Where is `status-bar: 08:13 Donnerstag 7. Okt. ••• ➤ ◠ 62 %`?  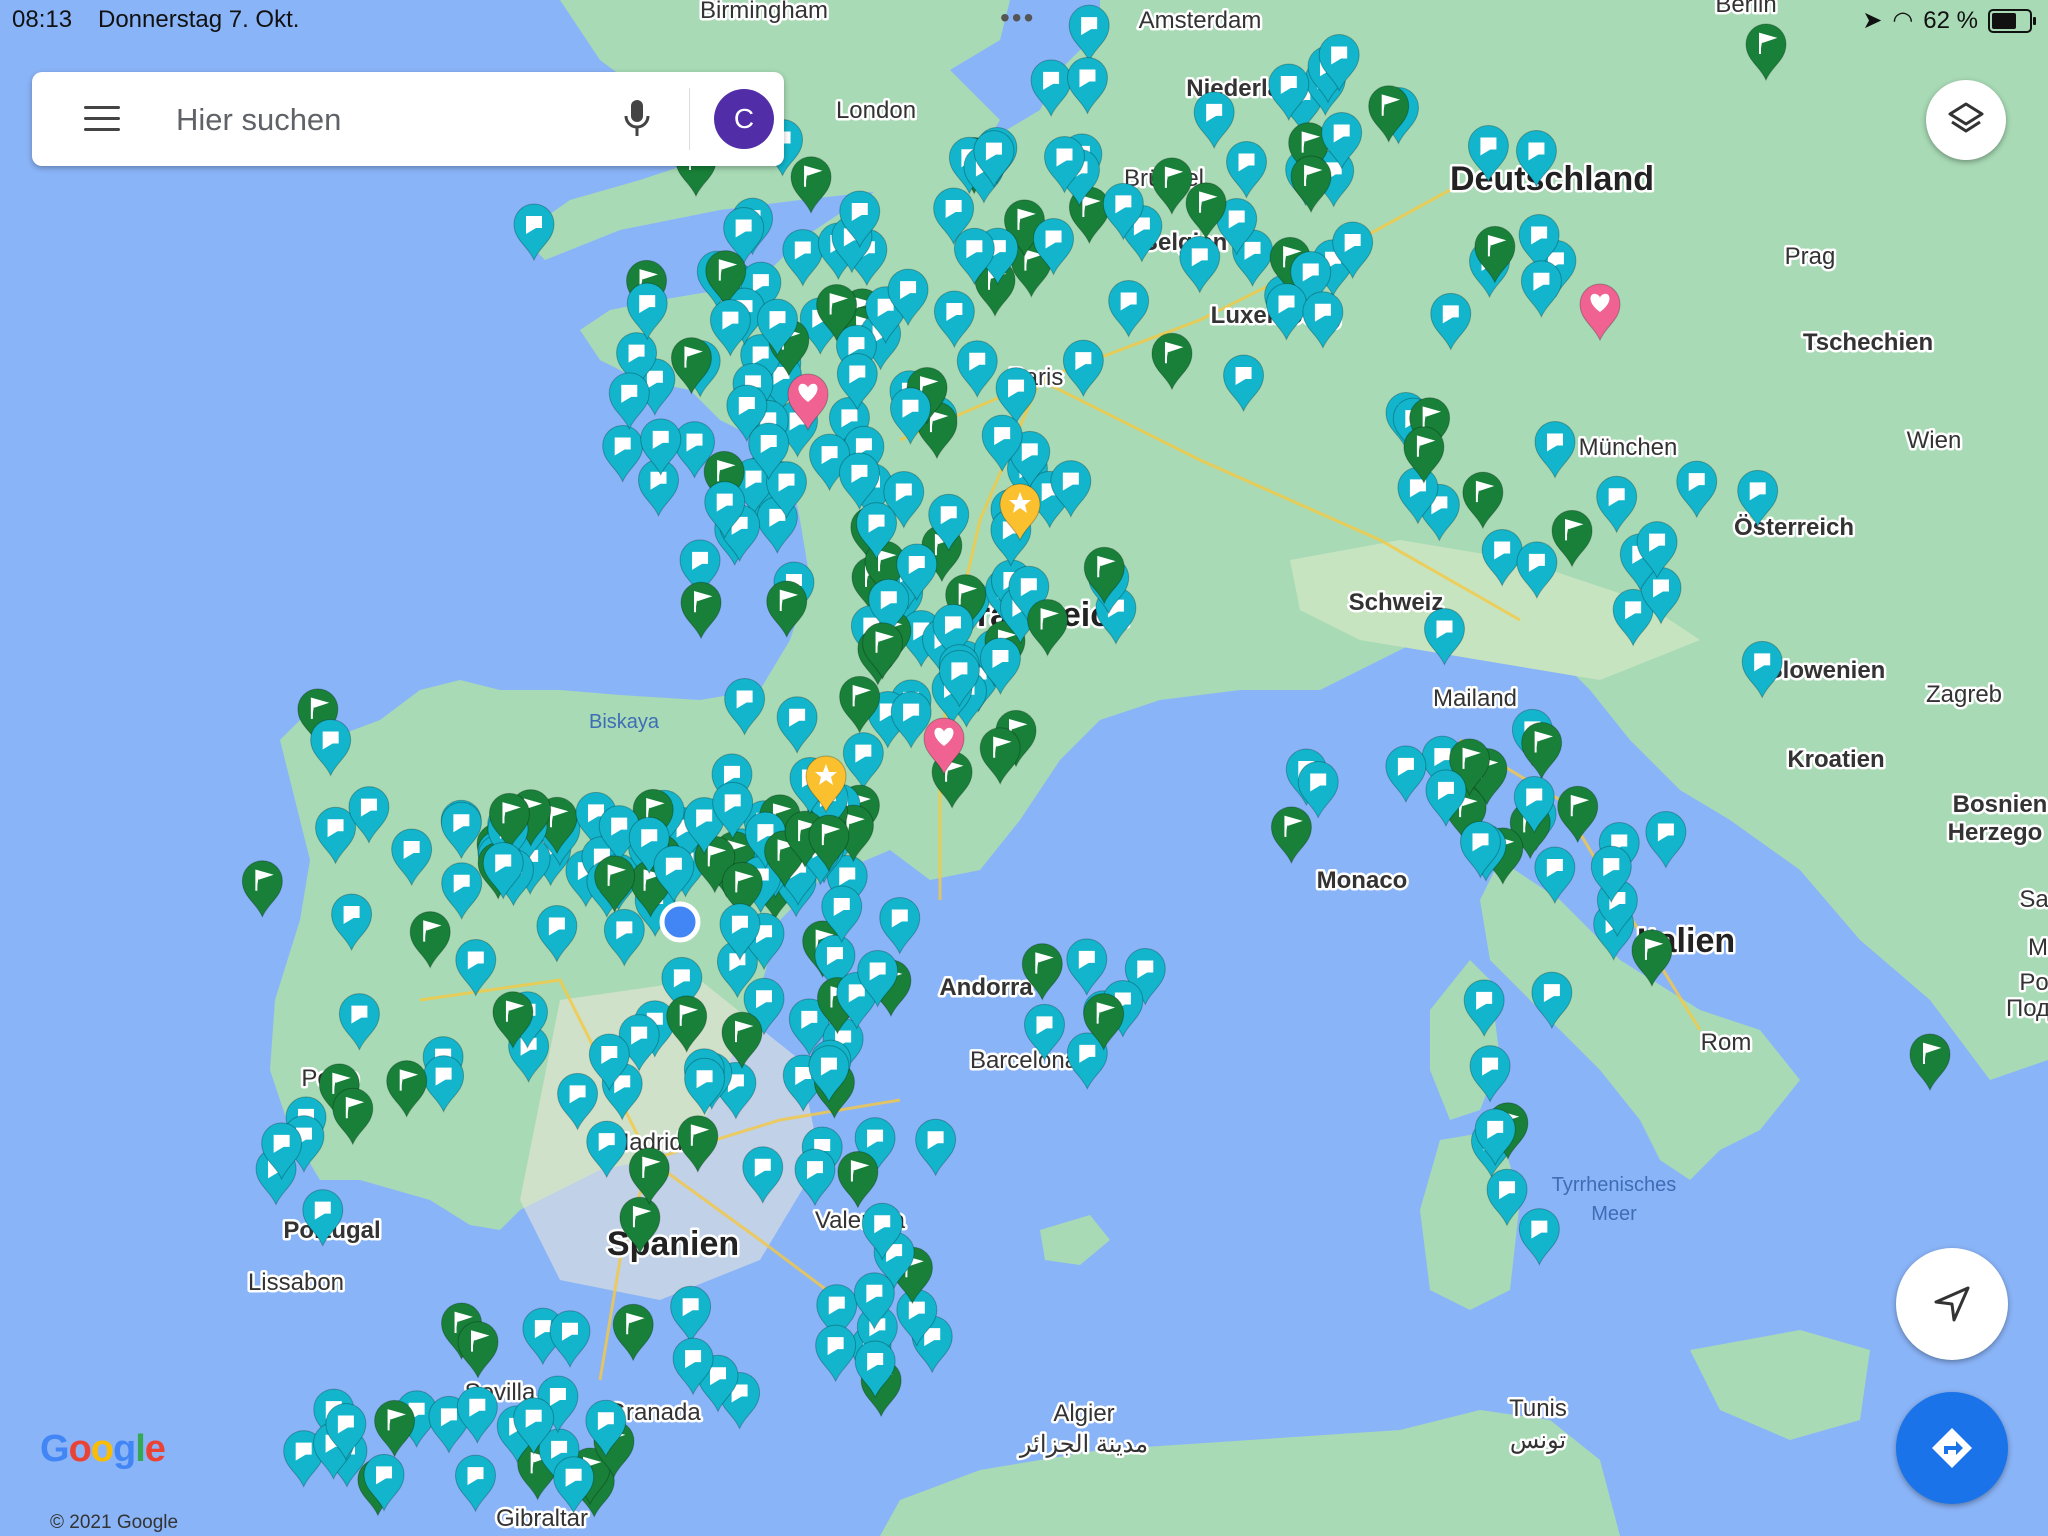
status-bar: 08:13 Donnerstag 7. Okt. ••• ➤ ◠ 62 % is located at coordinates (1024, 20).